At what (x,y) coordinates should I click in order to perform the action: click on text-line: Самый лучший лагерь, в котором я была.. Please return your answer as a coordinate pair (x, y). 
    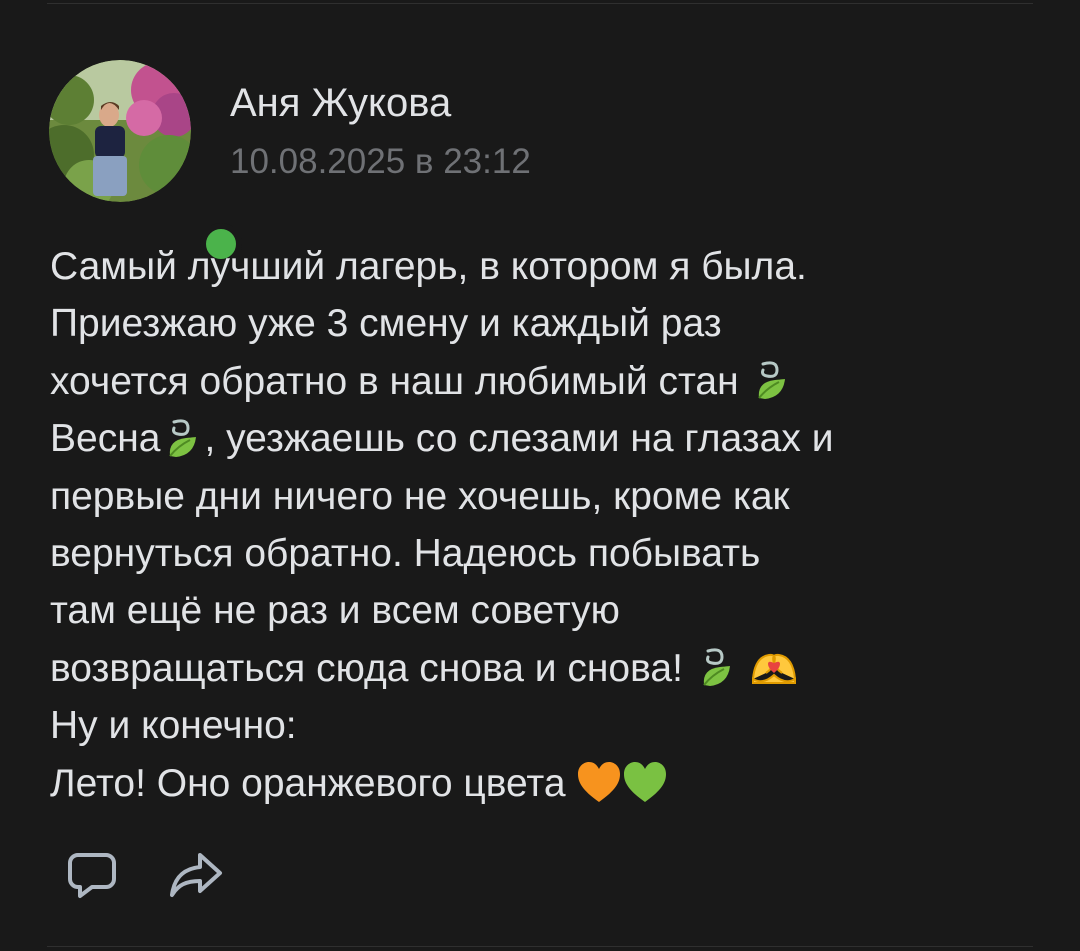
    Looking at the image, I should click on (428, 266).